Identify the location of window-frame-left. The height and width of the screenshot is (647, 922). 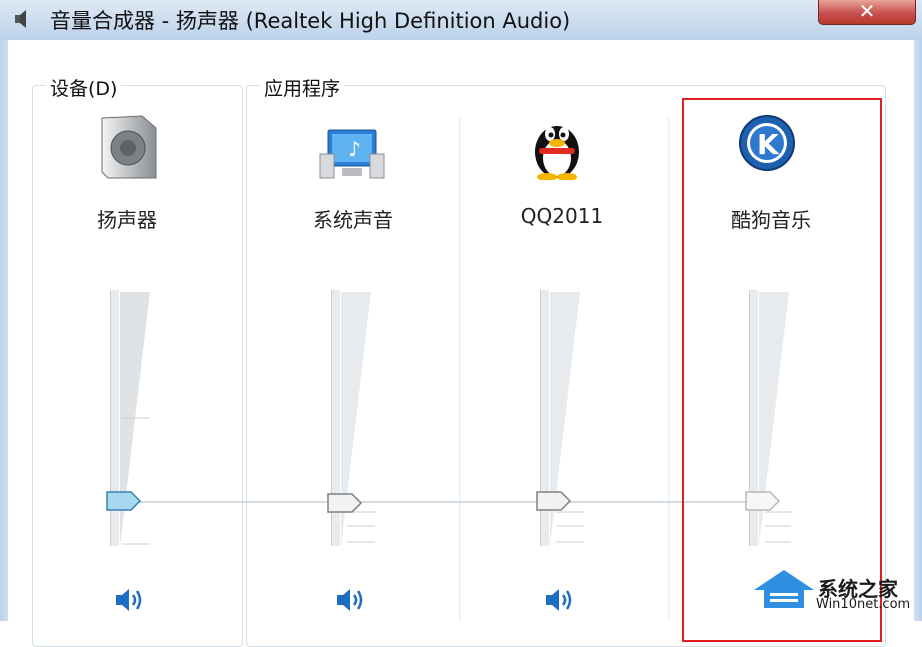
(4, 330).